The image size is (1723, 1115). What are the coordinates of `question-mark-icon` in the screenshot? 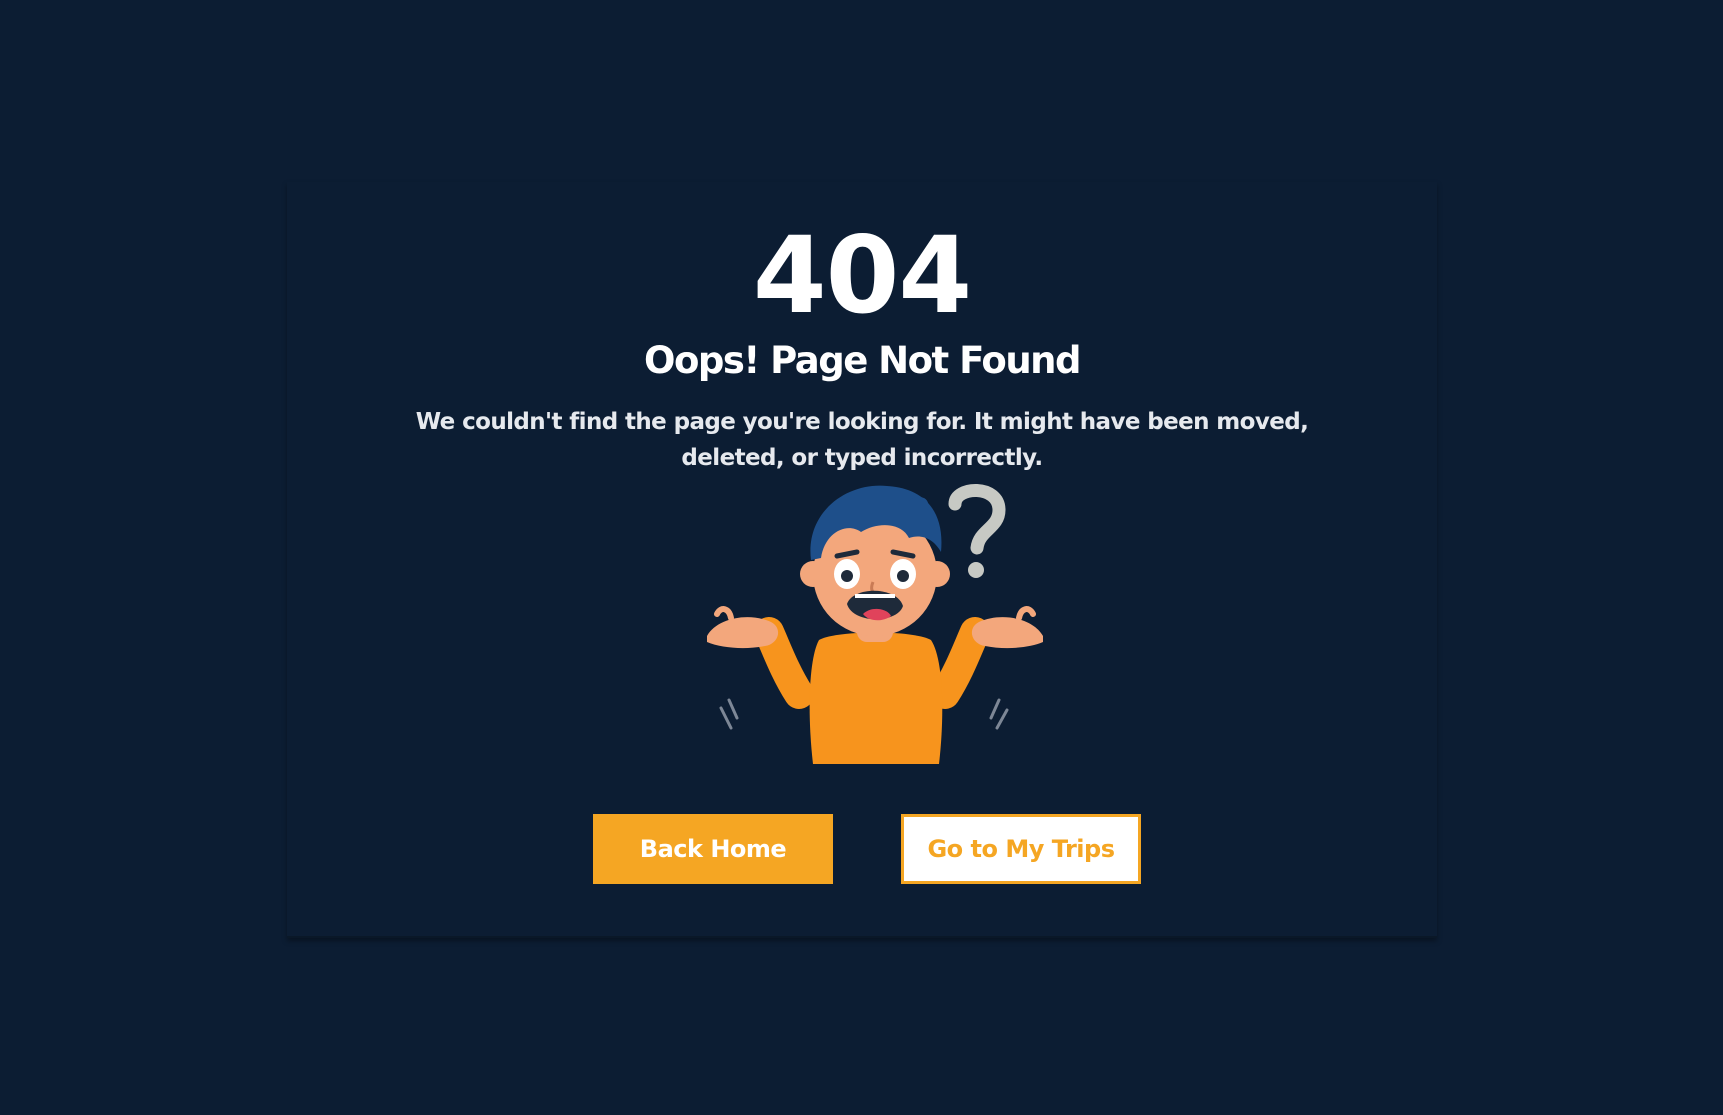 It's located at (977, 531).